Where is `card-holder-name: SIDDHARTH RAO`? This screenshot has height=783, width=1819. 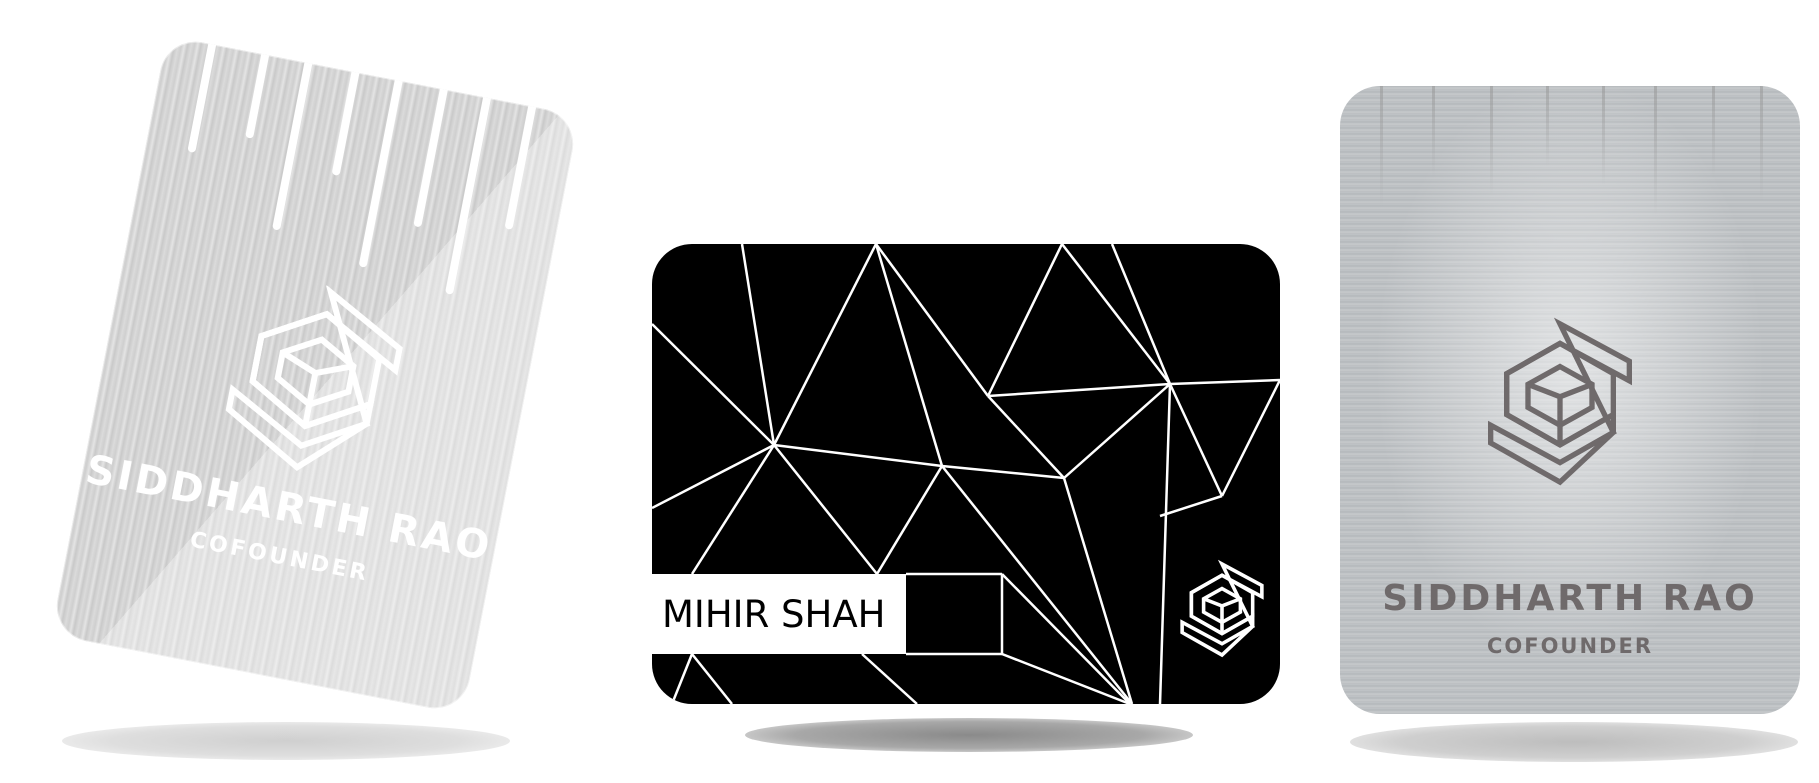 card-holder-name: SIDDHARTH RAO is located at coordinates (1570, 598).